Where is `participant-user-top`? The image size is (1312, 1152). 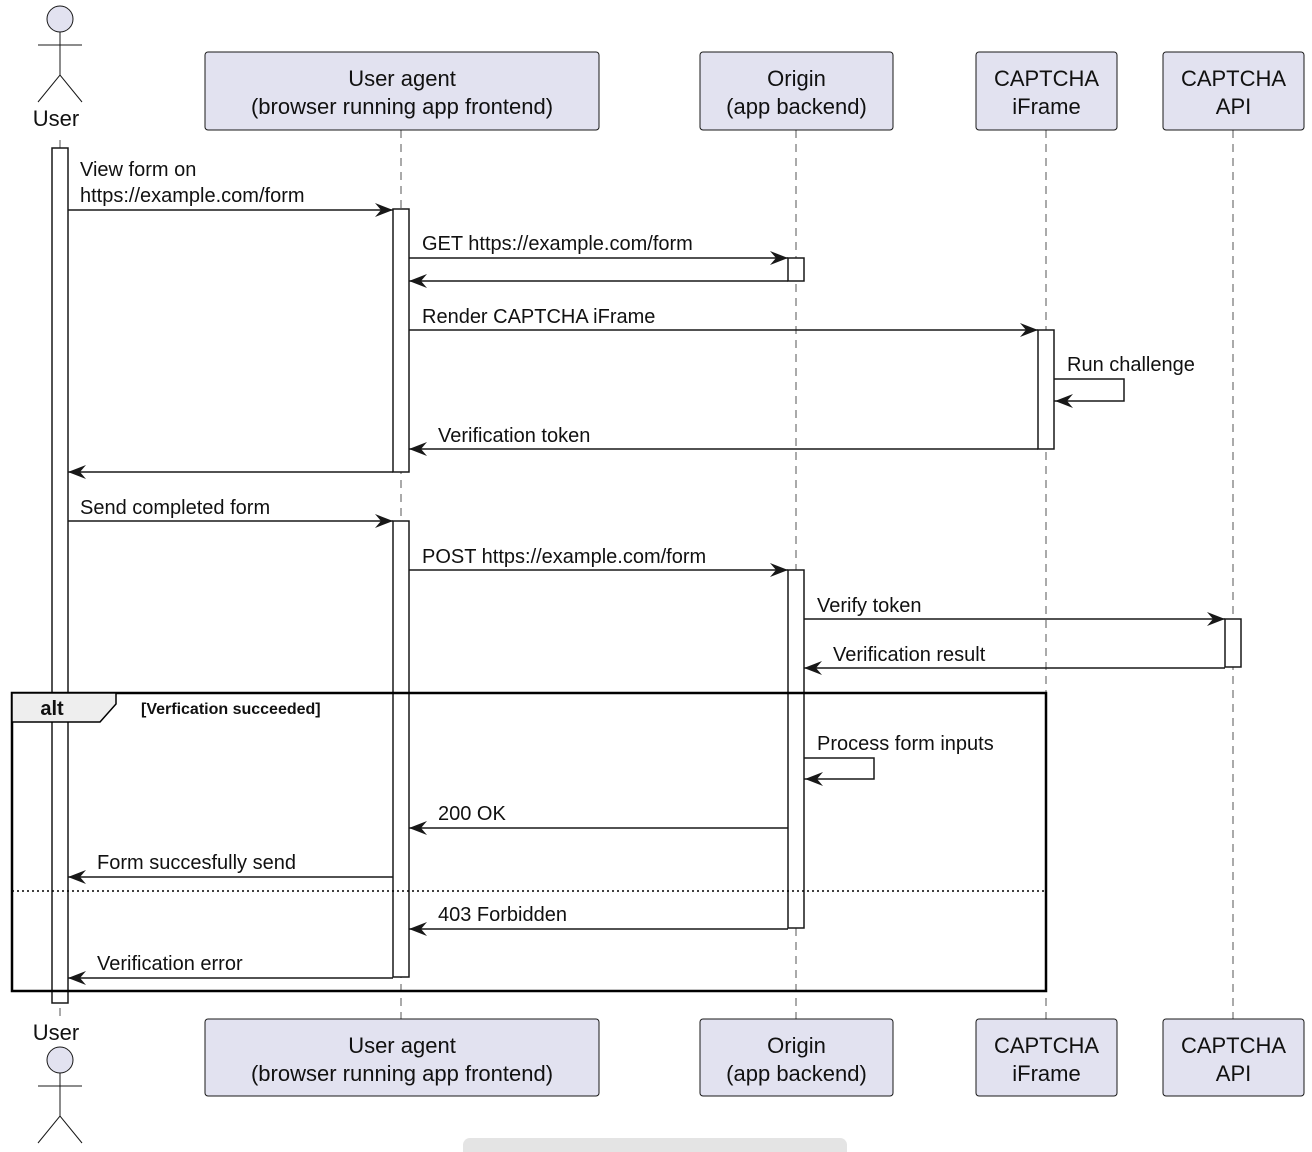 participant-user-top is located at coordinates (60, 54).